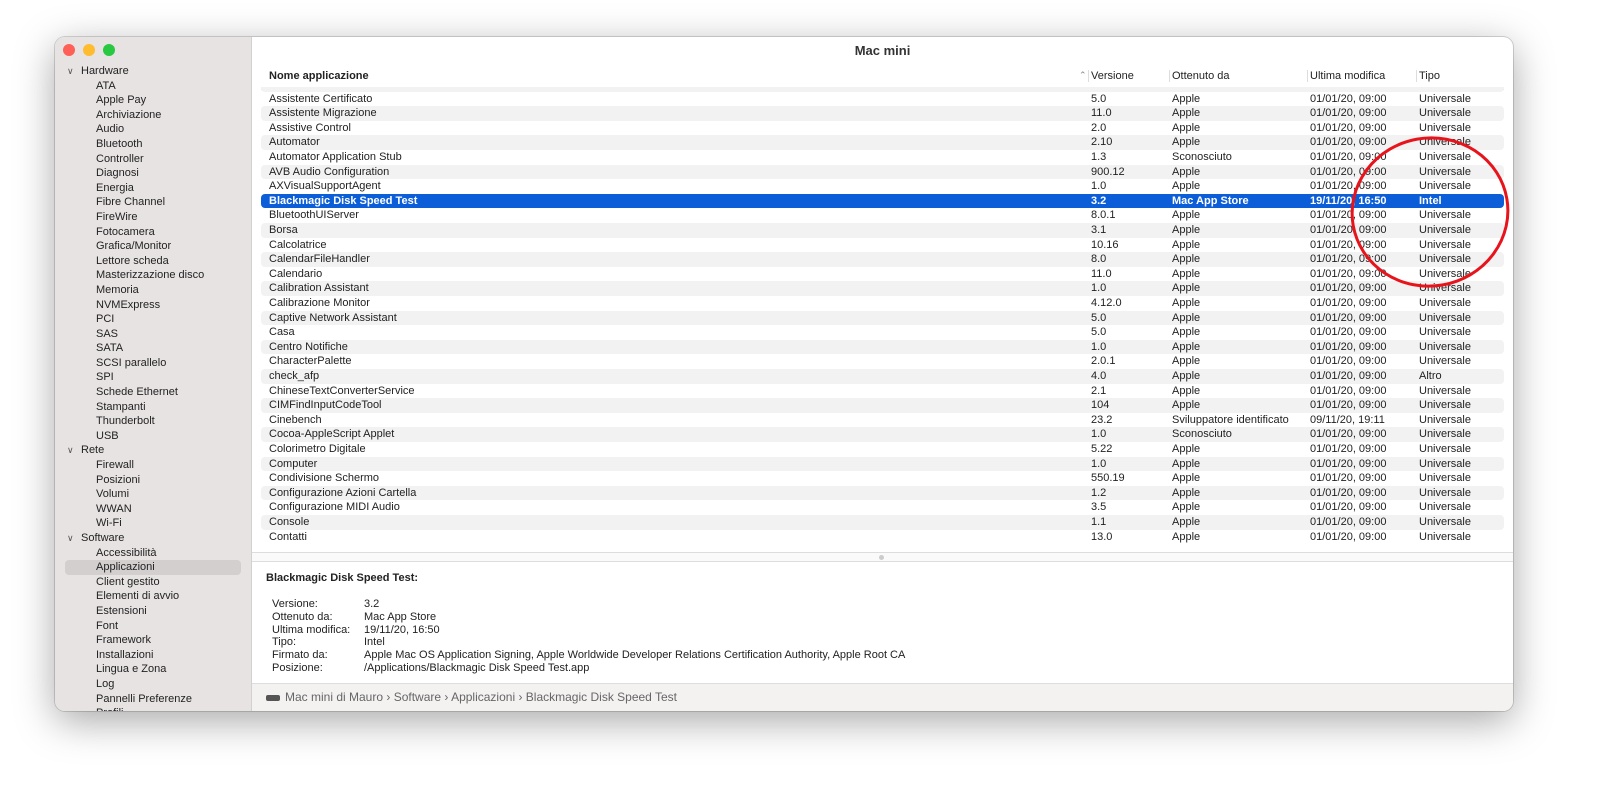  Describe the element at coordinates (153, 348) in the screenshot. I see `sidebar-item: SATA` at that location.